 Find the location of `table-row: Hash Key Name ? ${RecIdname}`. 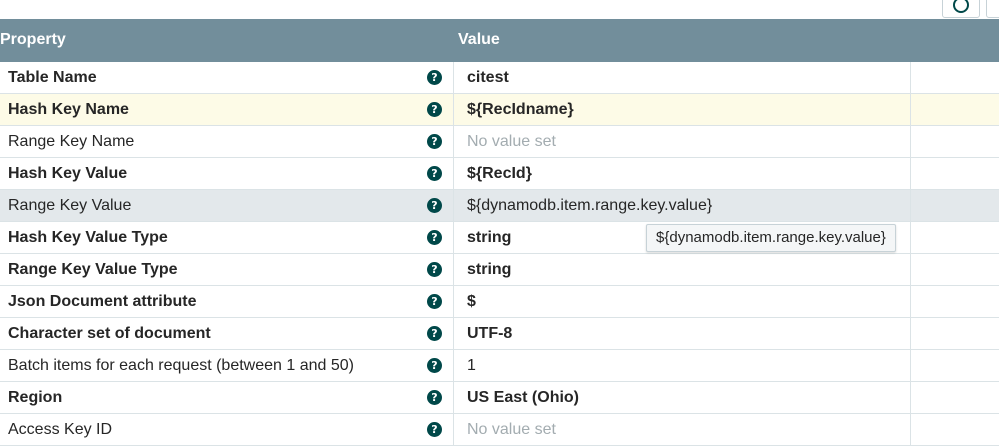

table-row: Hash Key Name ? ${RecIdname} is located at coordinates (499, 110).